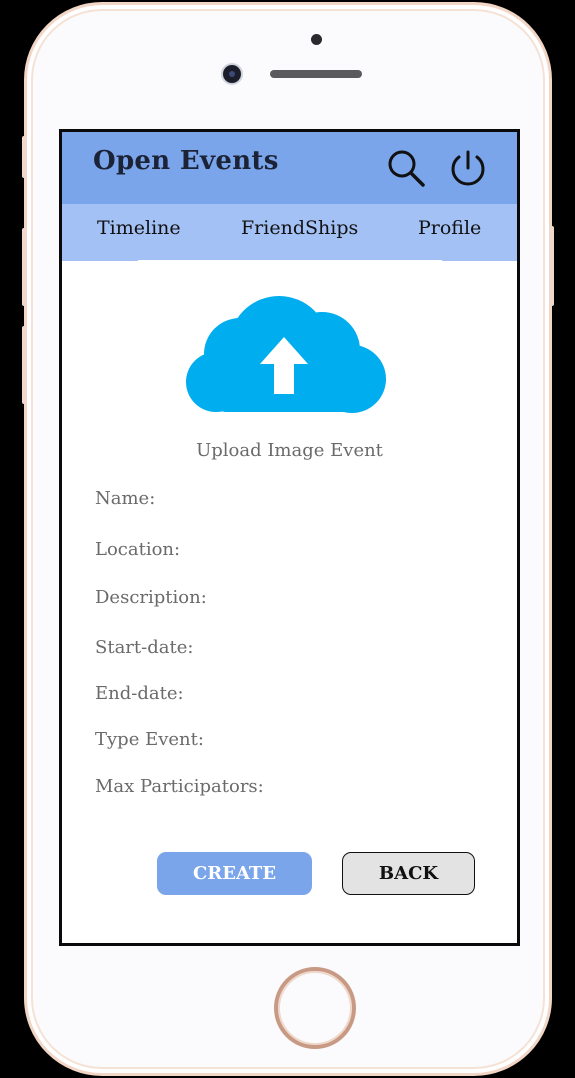 The image size is (575, 1078). What do you see at coordinates (299, 228) in the screenshot?
I see `tab-friendships: FriendShips` at bounding box center [299, 228].